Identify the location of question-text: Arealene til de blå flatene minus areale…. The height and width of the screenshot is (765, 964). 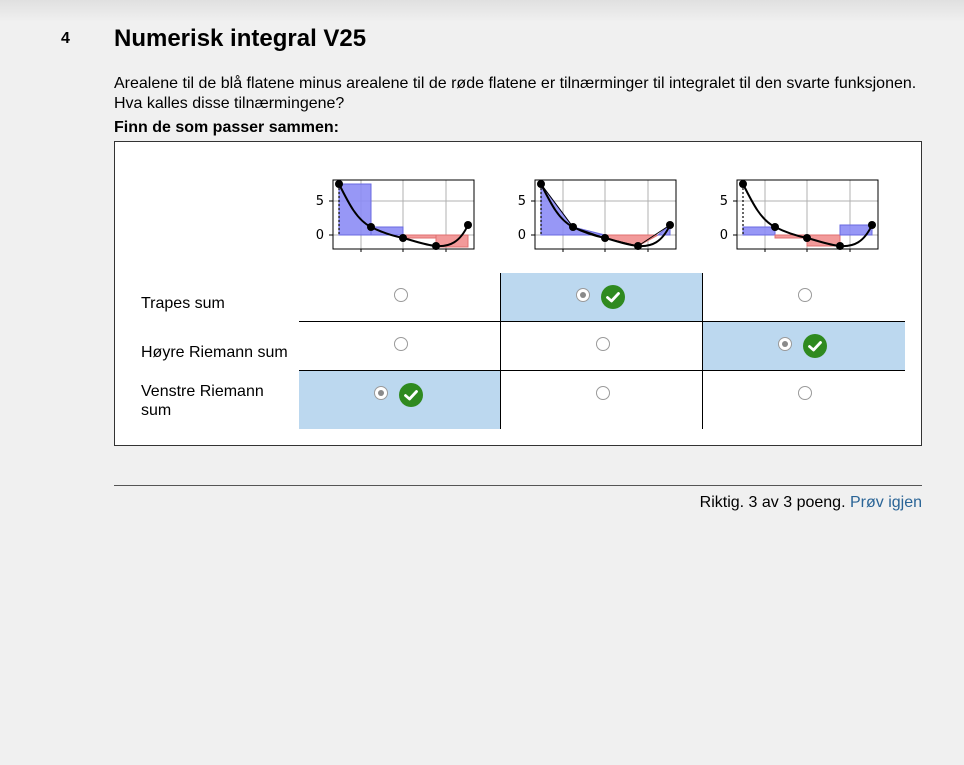
(524, 94).